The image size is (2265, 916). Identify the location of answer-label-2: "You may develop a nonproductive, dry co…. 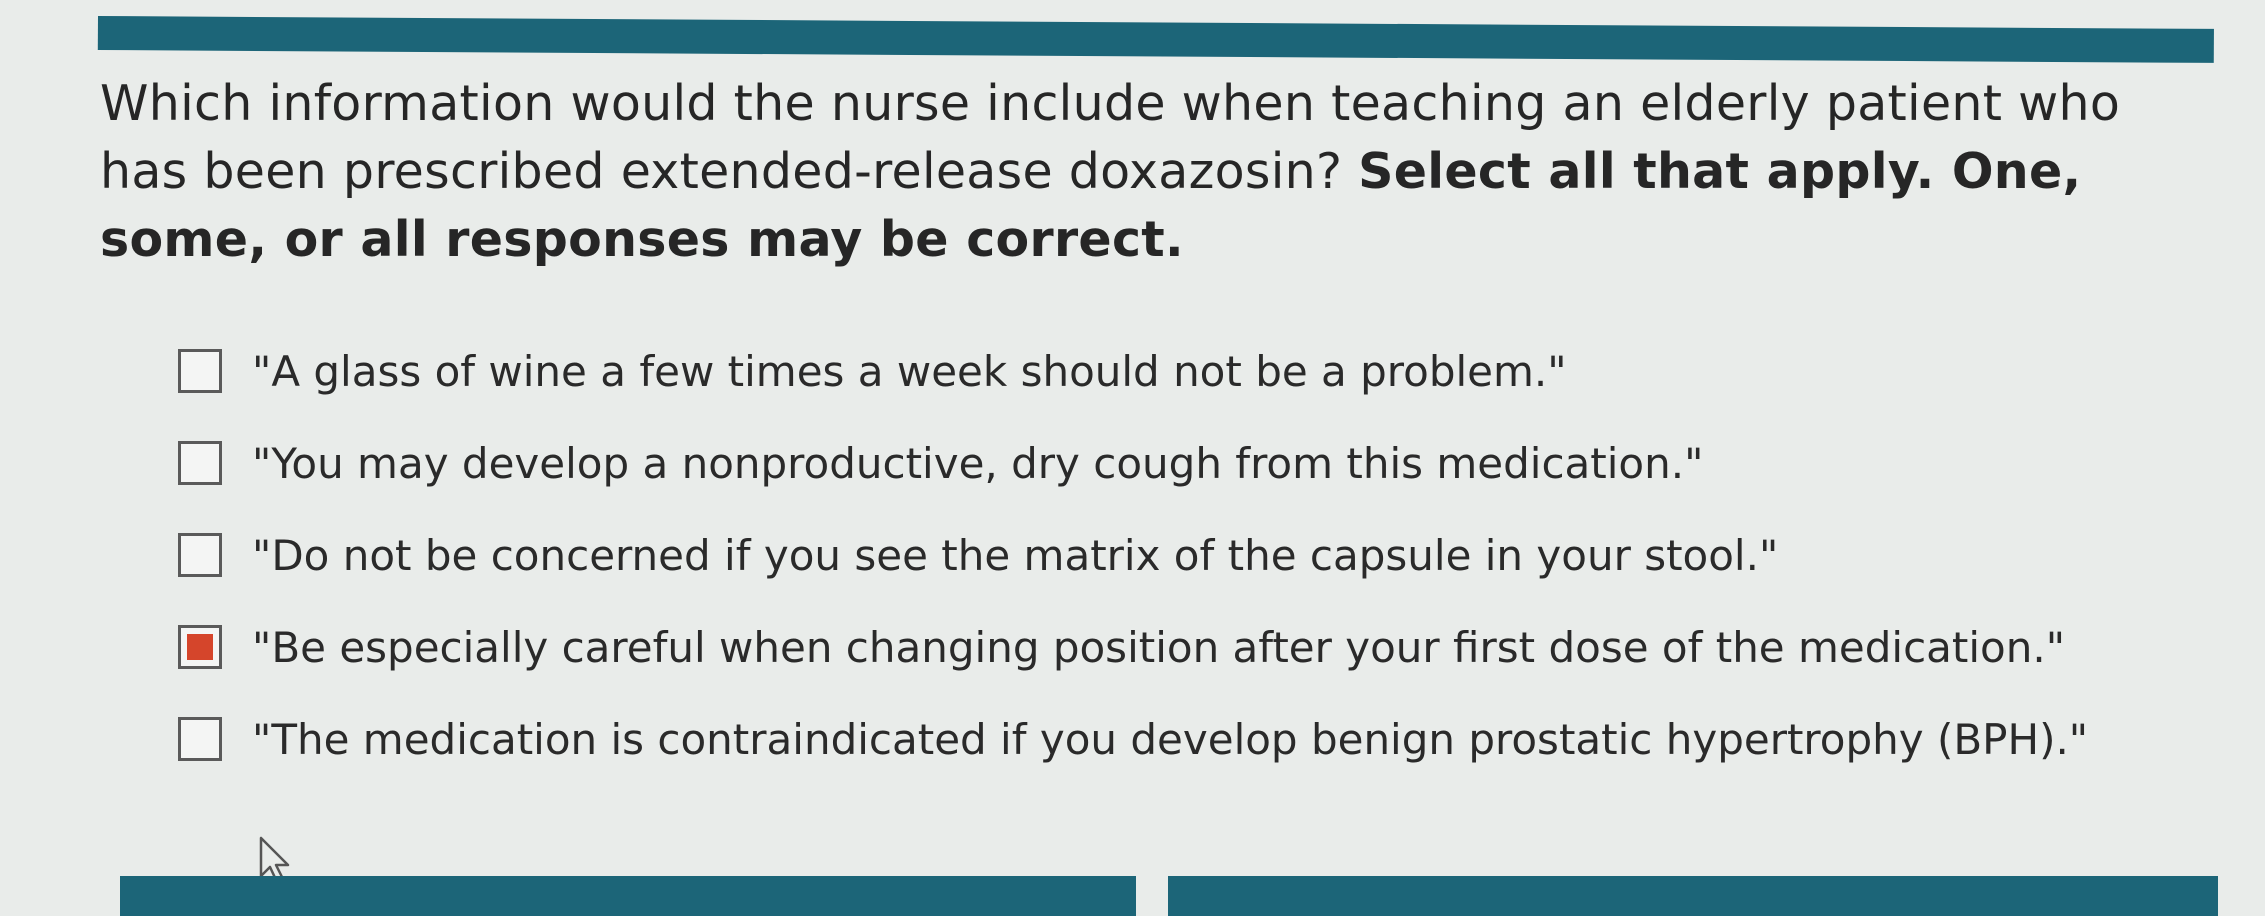
(977, 463).